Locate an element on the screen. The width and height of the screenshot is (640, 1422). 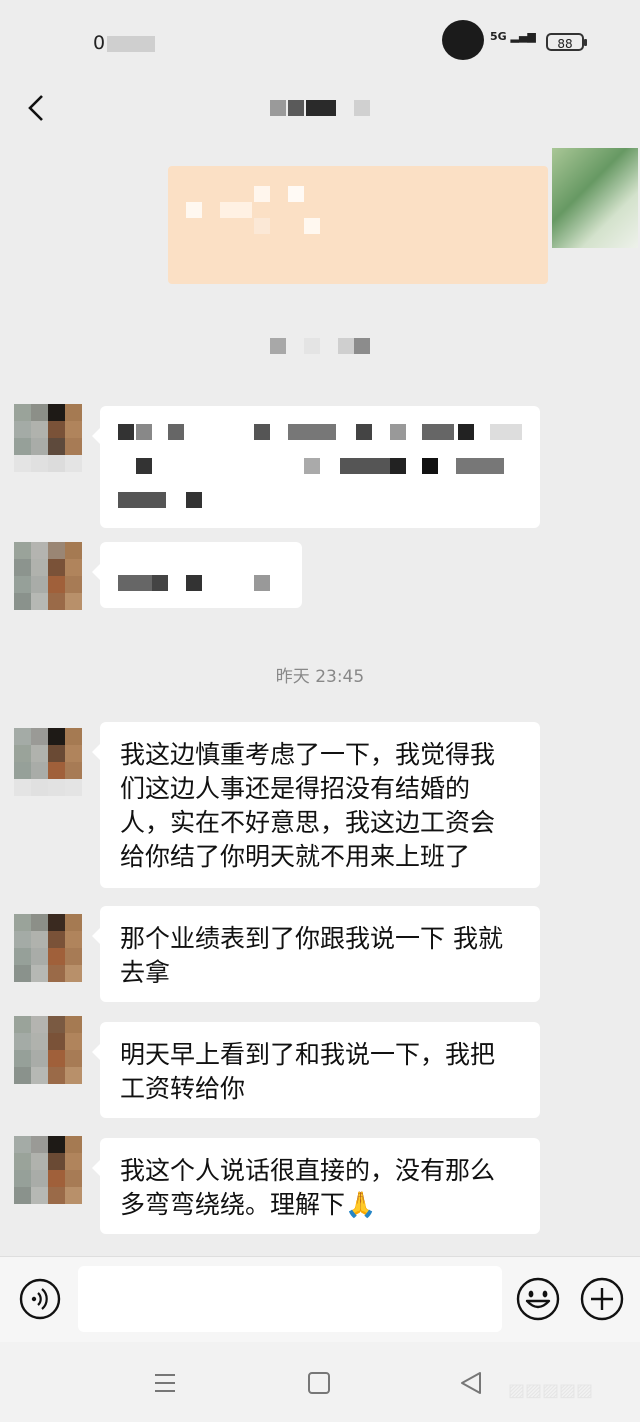
back-button is located at coordinates (38, 108).